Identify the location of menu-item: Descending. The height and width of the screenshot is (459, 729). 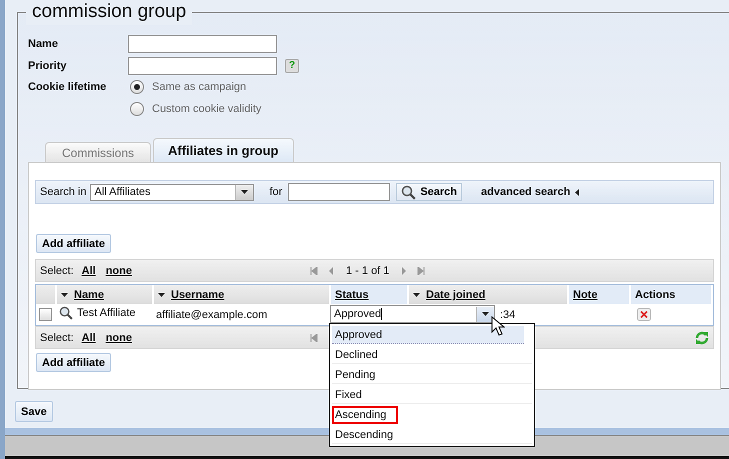
(432, 435).